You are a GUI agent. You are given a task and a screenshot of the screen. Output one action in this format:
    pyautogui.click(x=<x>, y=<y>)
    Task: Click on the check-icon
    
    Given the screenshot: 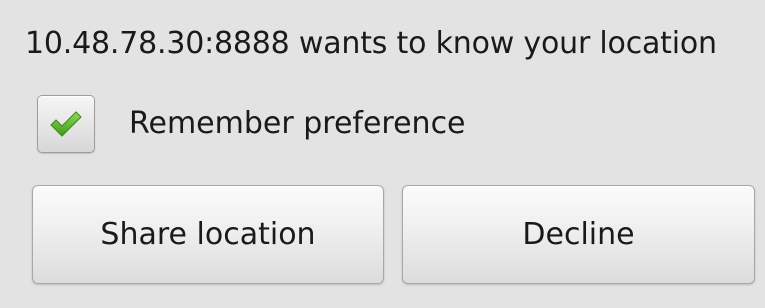 What is the action you would take?
    pyautogui.click(x=66, y=124)
    